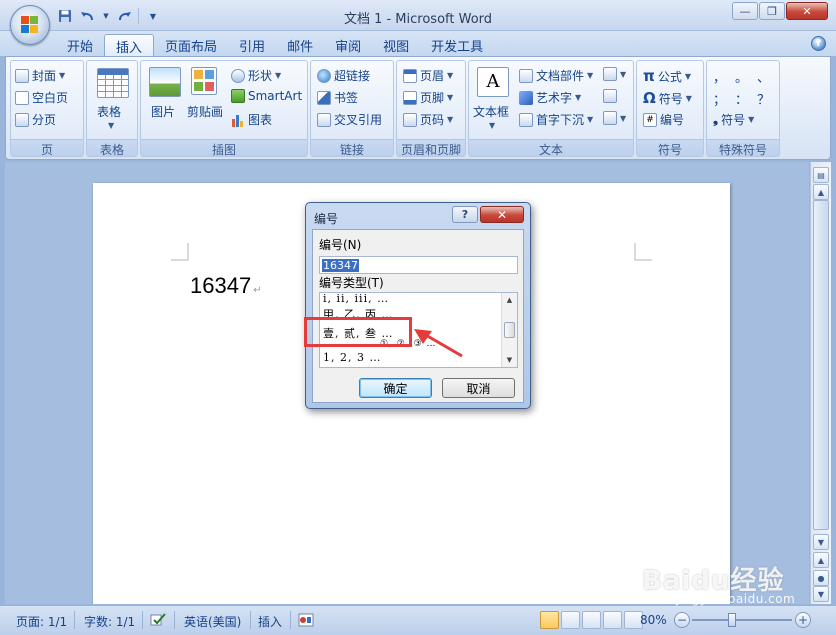 The width and height of the screenshot is (836, 635). Describe the element at coordinates (821, 365) in the screenshot. I see `scrollbar-thumb` at that location.